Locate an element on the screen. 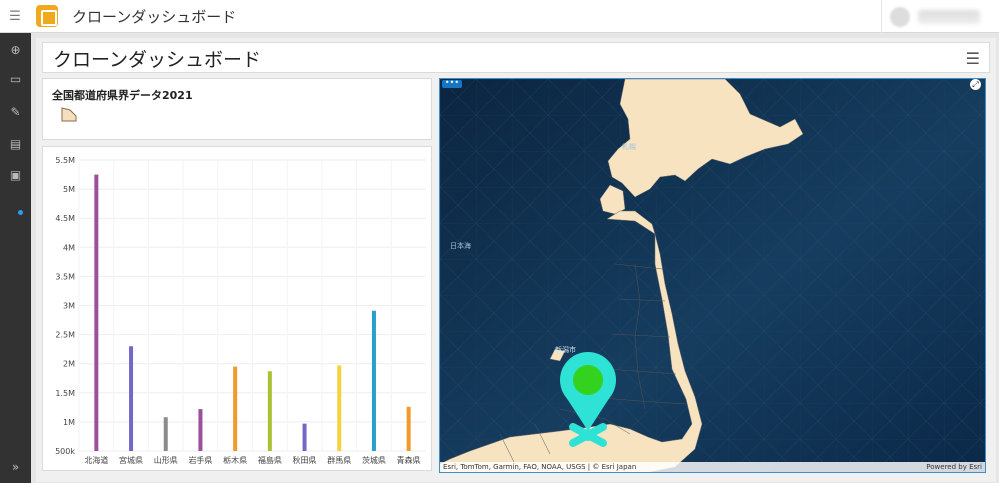 Image resolution: width=999 pixels, height=483 pixels. x-tick-label: 宮城県 is located at coordinates (131, 460).